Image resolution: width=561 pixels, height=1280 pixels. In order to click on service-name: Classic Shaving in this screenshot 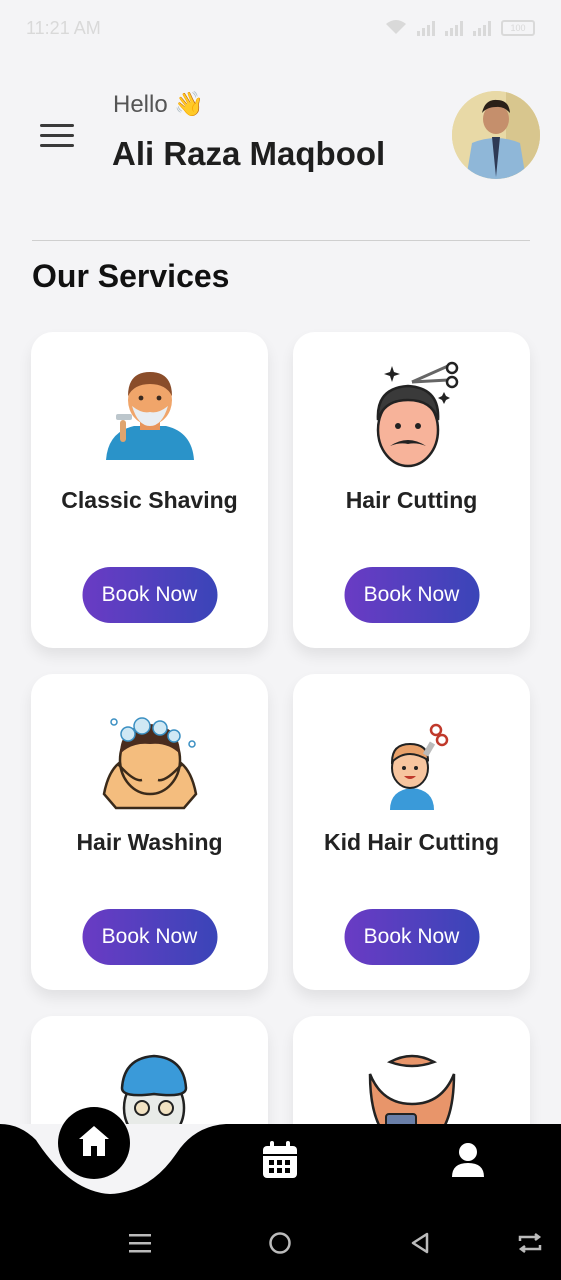, I will do `click(149, 500)`.